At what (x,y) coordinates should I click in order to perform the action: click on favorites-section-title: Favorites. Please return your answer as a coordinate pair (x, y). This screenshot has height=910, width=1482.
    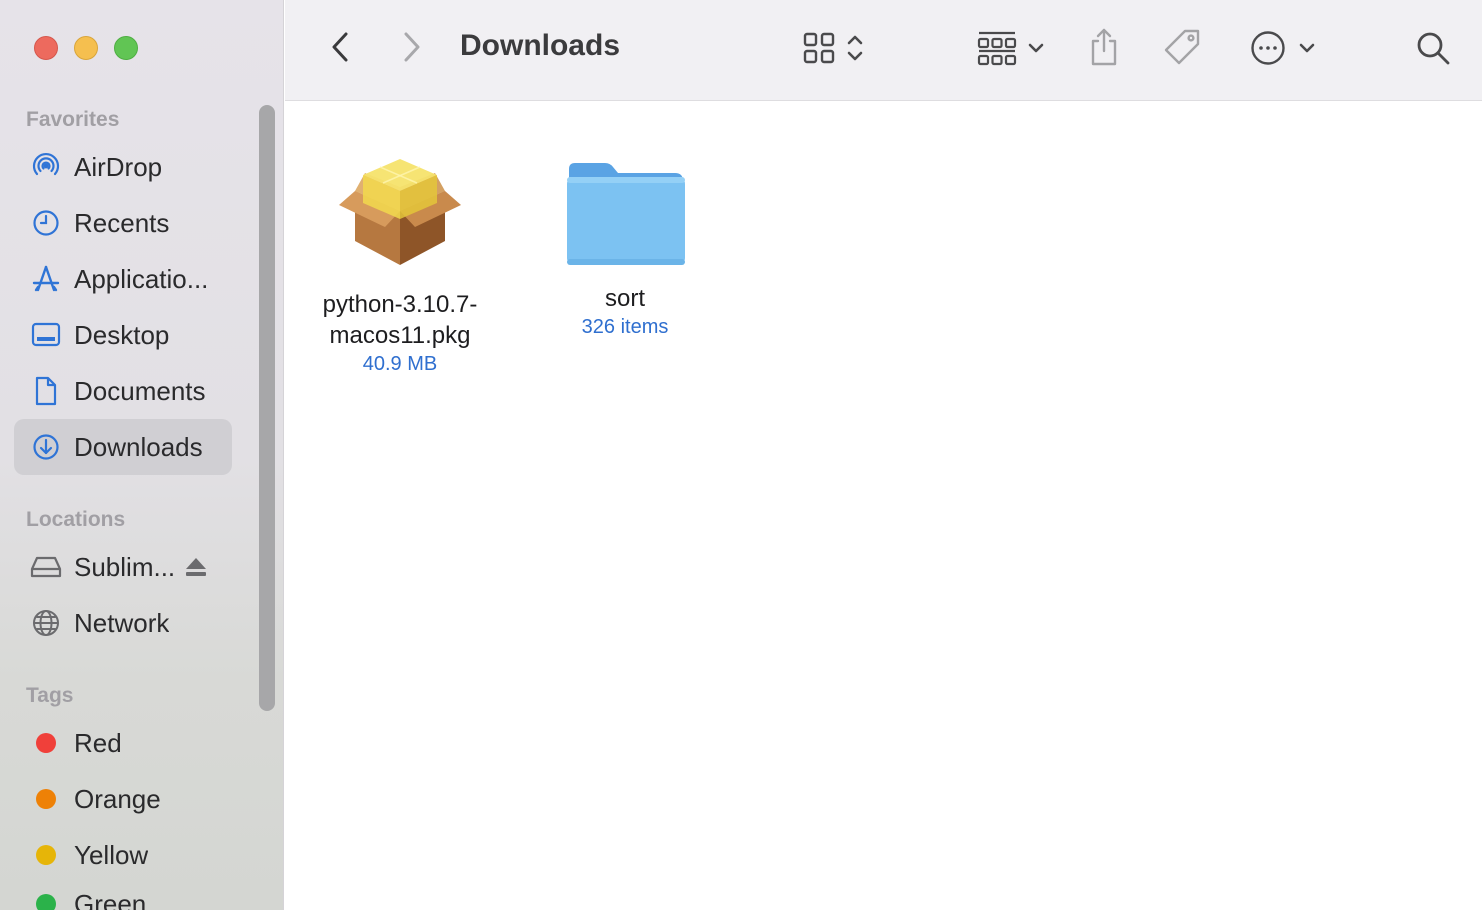
    Looking at the image, I should click on (73, 119).